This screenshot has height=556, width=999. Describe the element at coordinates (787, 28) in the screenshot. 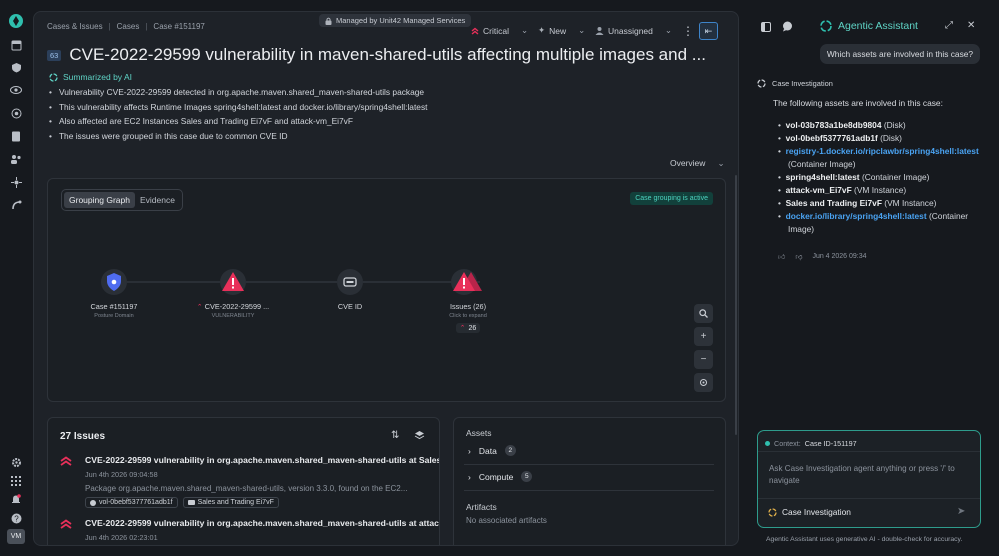

I see `chat-bubble-icon` at that location.